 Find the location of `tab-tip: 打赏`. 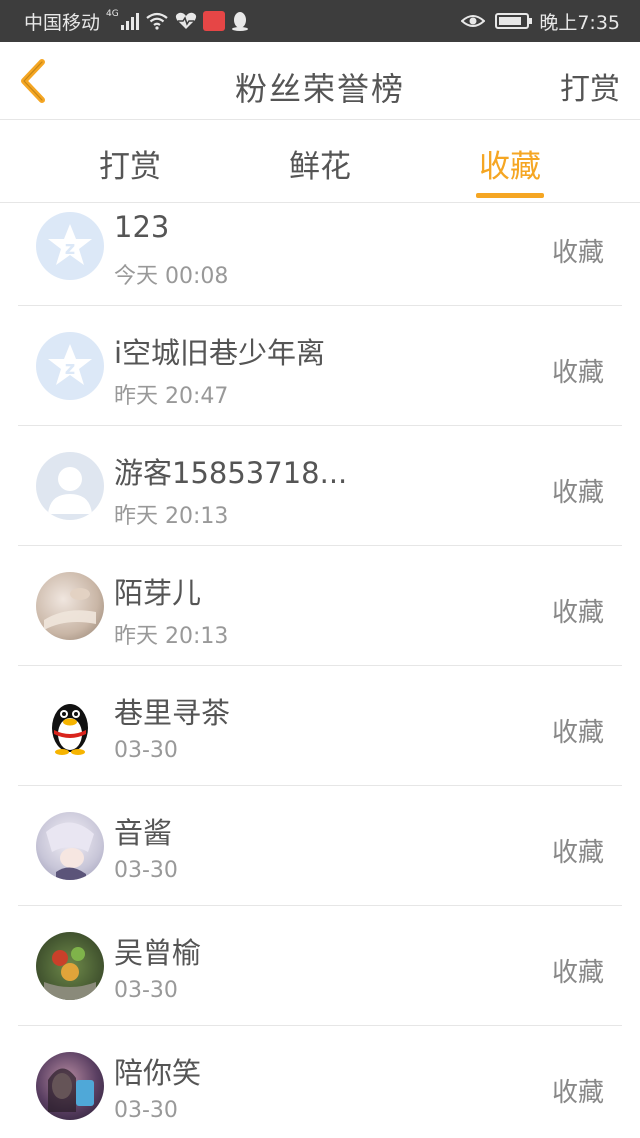

tab-tip: 打赏 is located at coordinates (130, 163).